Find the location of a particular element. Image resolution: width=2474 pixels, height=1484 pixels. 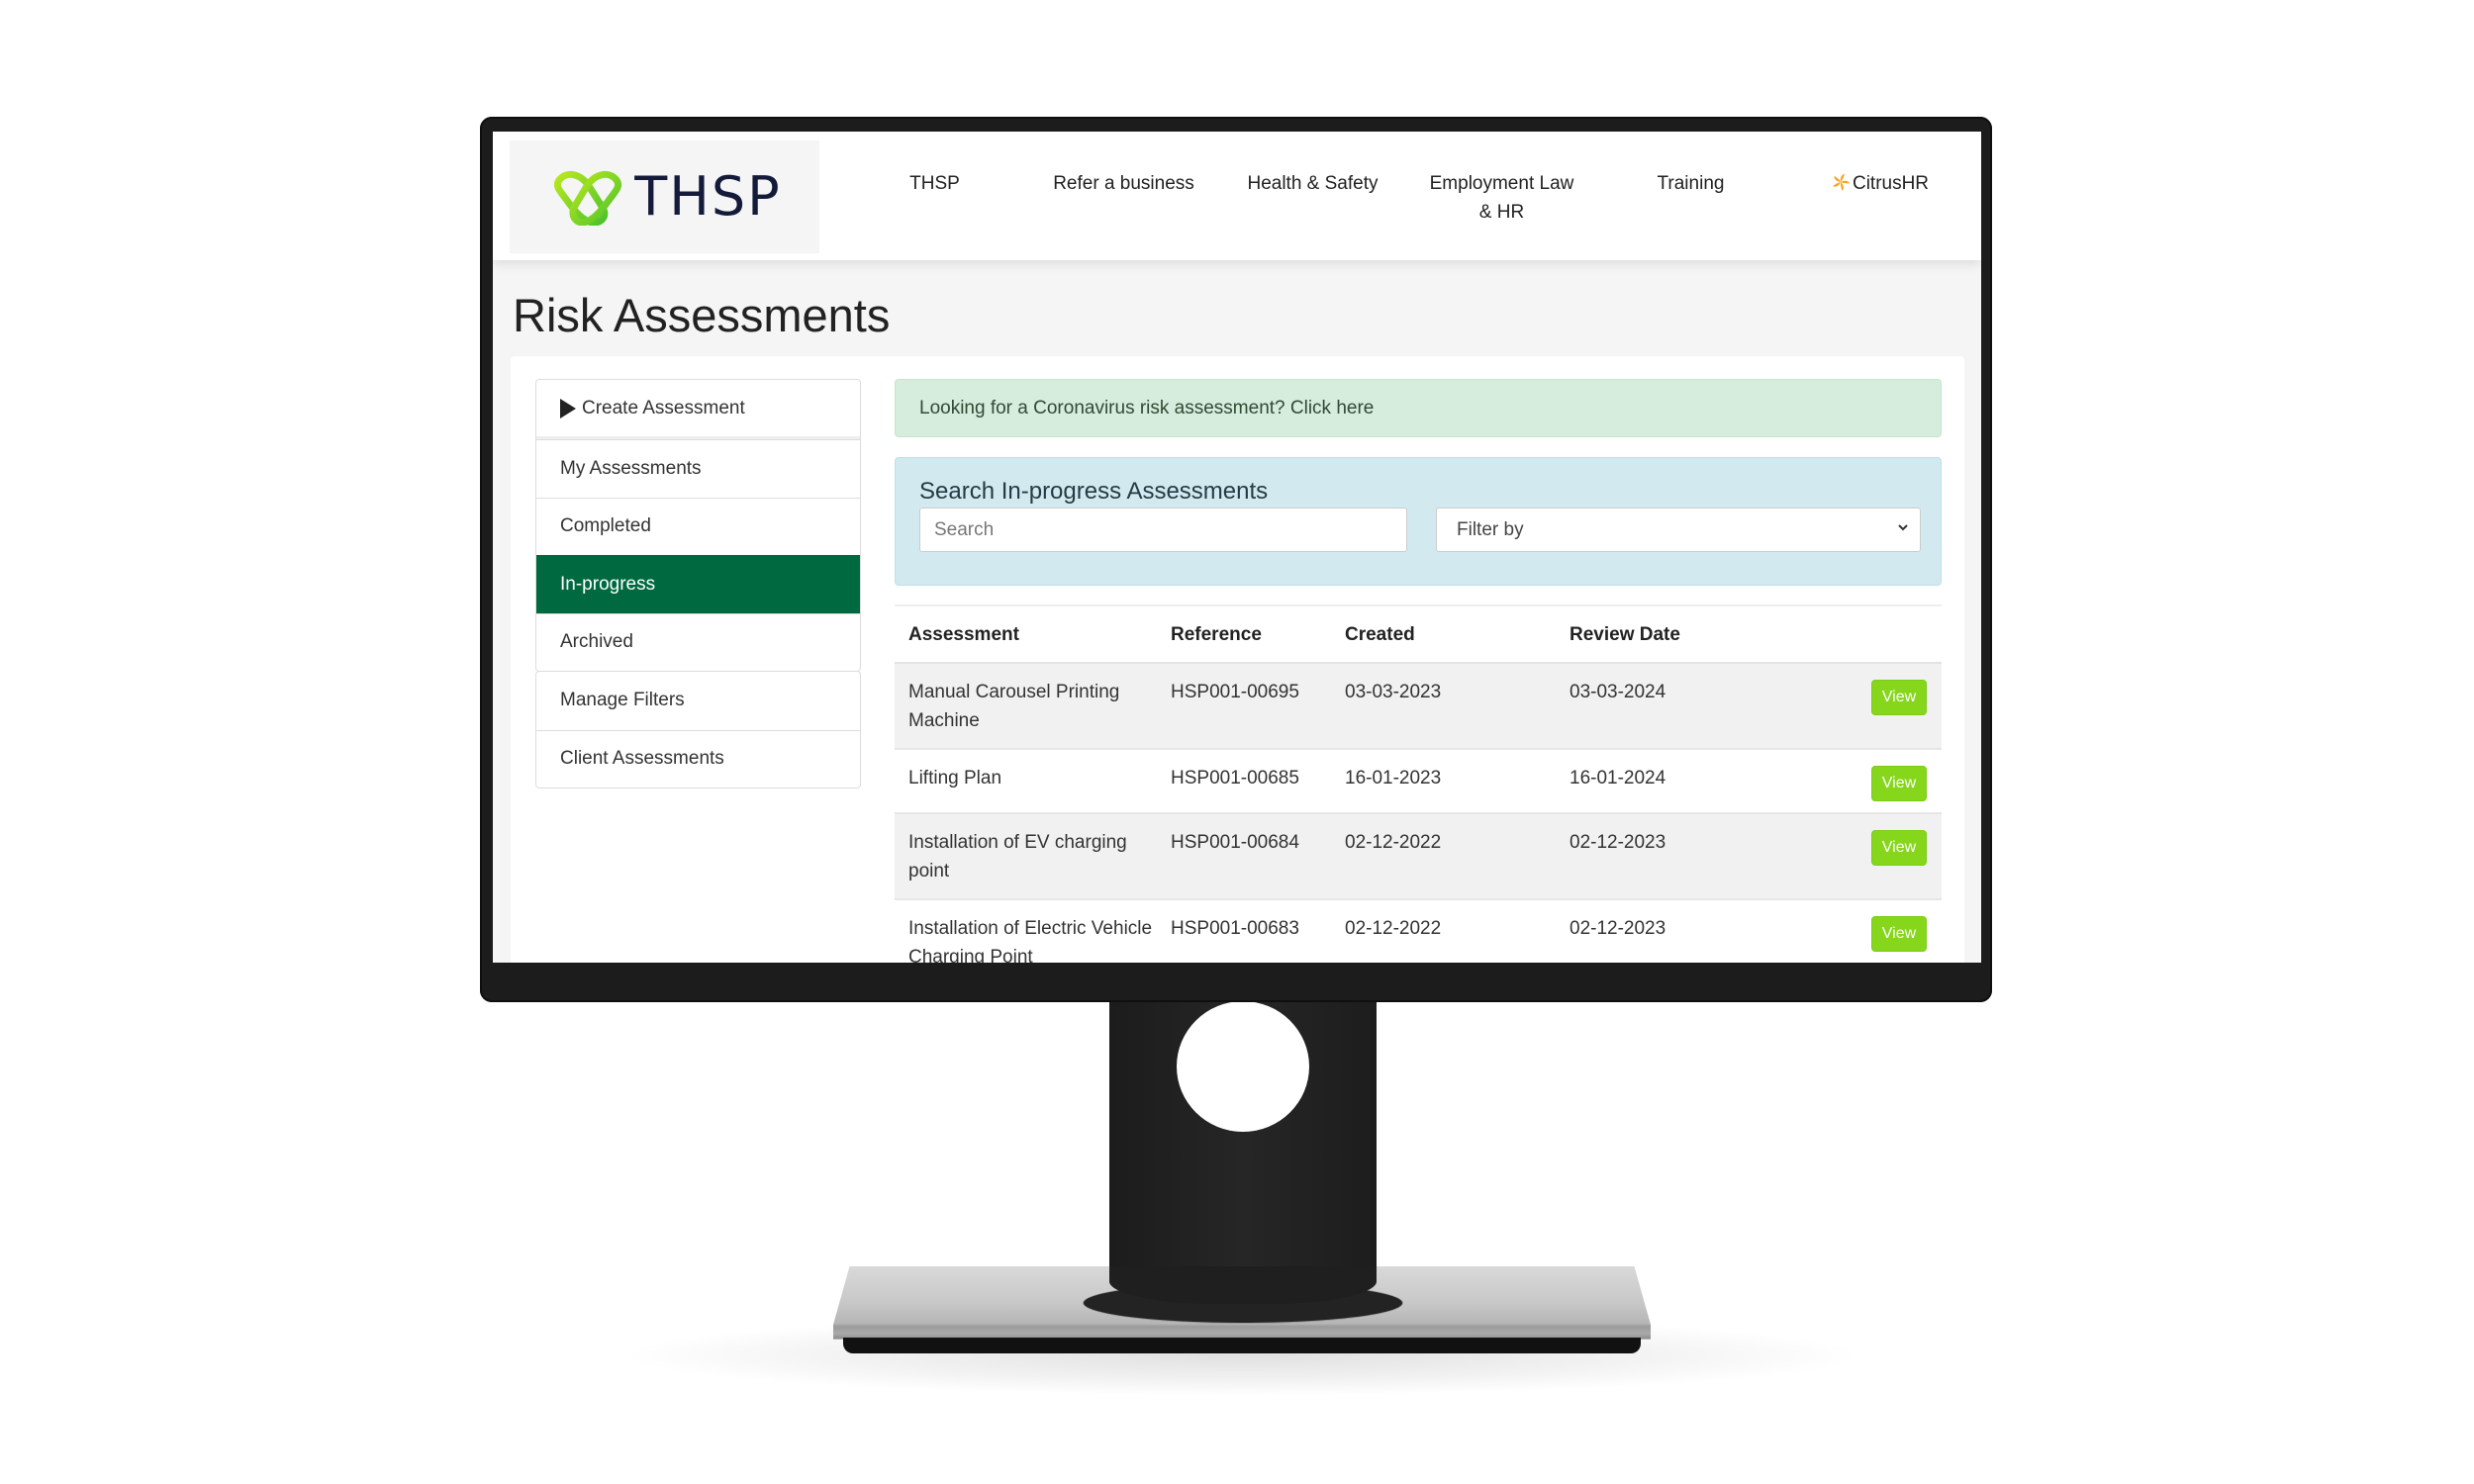

search-heading: Search In-progress Assessments is located at coordinates (1094, 491).